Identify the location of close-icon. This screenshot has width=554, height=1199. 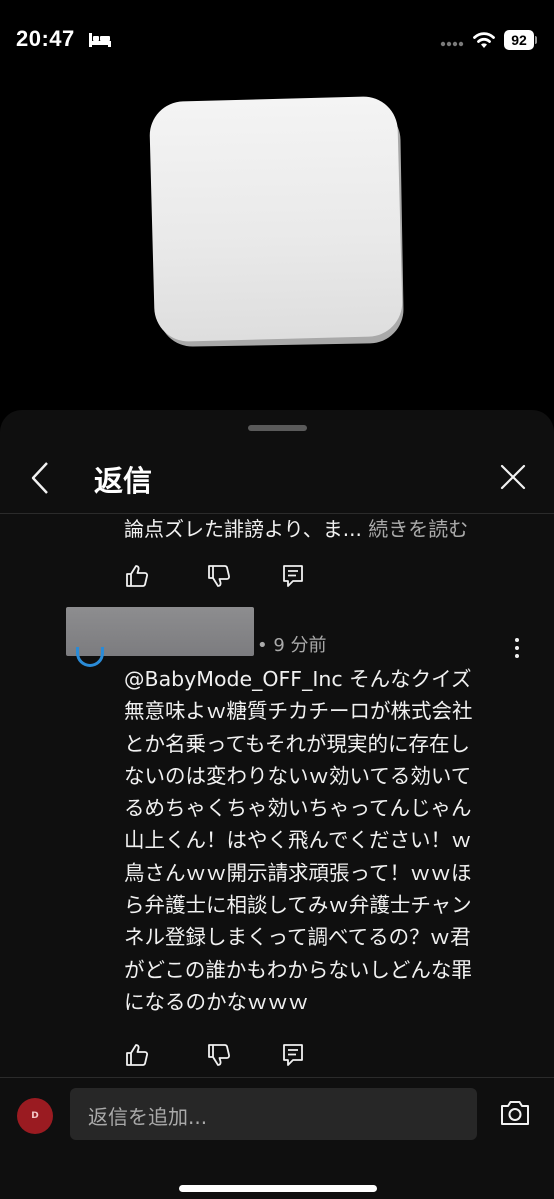
(513, 477).